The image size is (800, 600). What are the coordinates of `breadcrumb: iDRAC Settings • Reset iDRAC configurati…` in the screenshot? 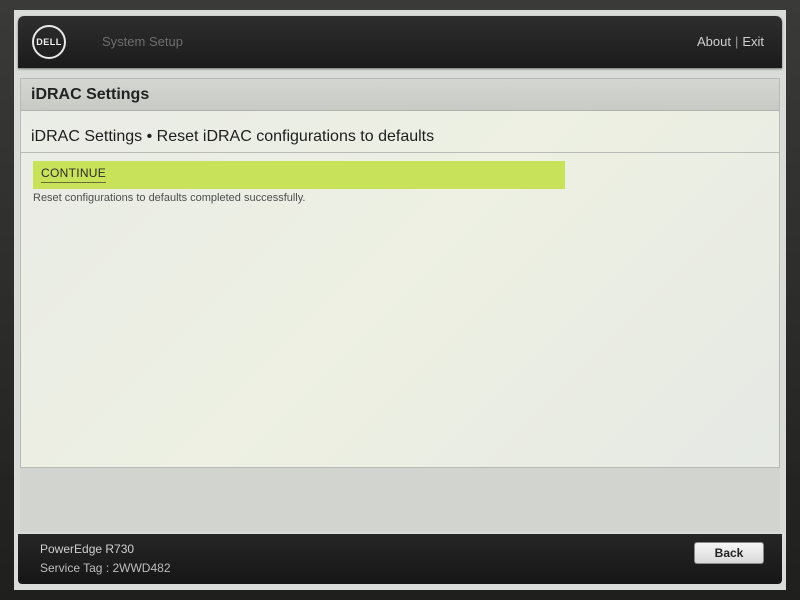 It's located at (400, 138).